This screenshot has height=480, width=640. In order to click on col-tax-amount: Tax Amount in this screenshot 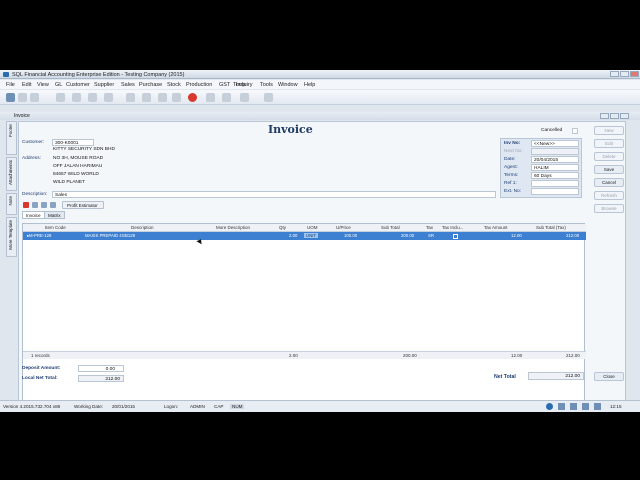, I will do `click(496, 227)`.